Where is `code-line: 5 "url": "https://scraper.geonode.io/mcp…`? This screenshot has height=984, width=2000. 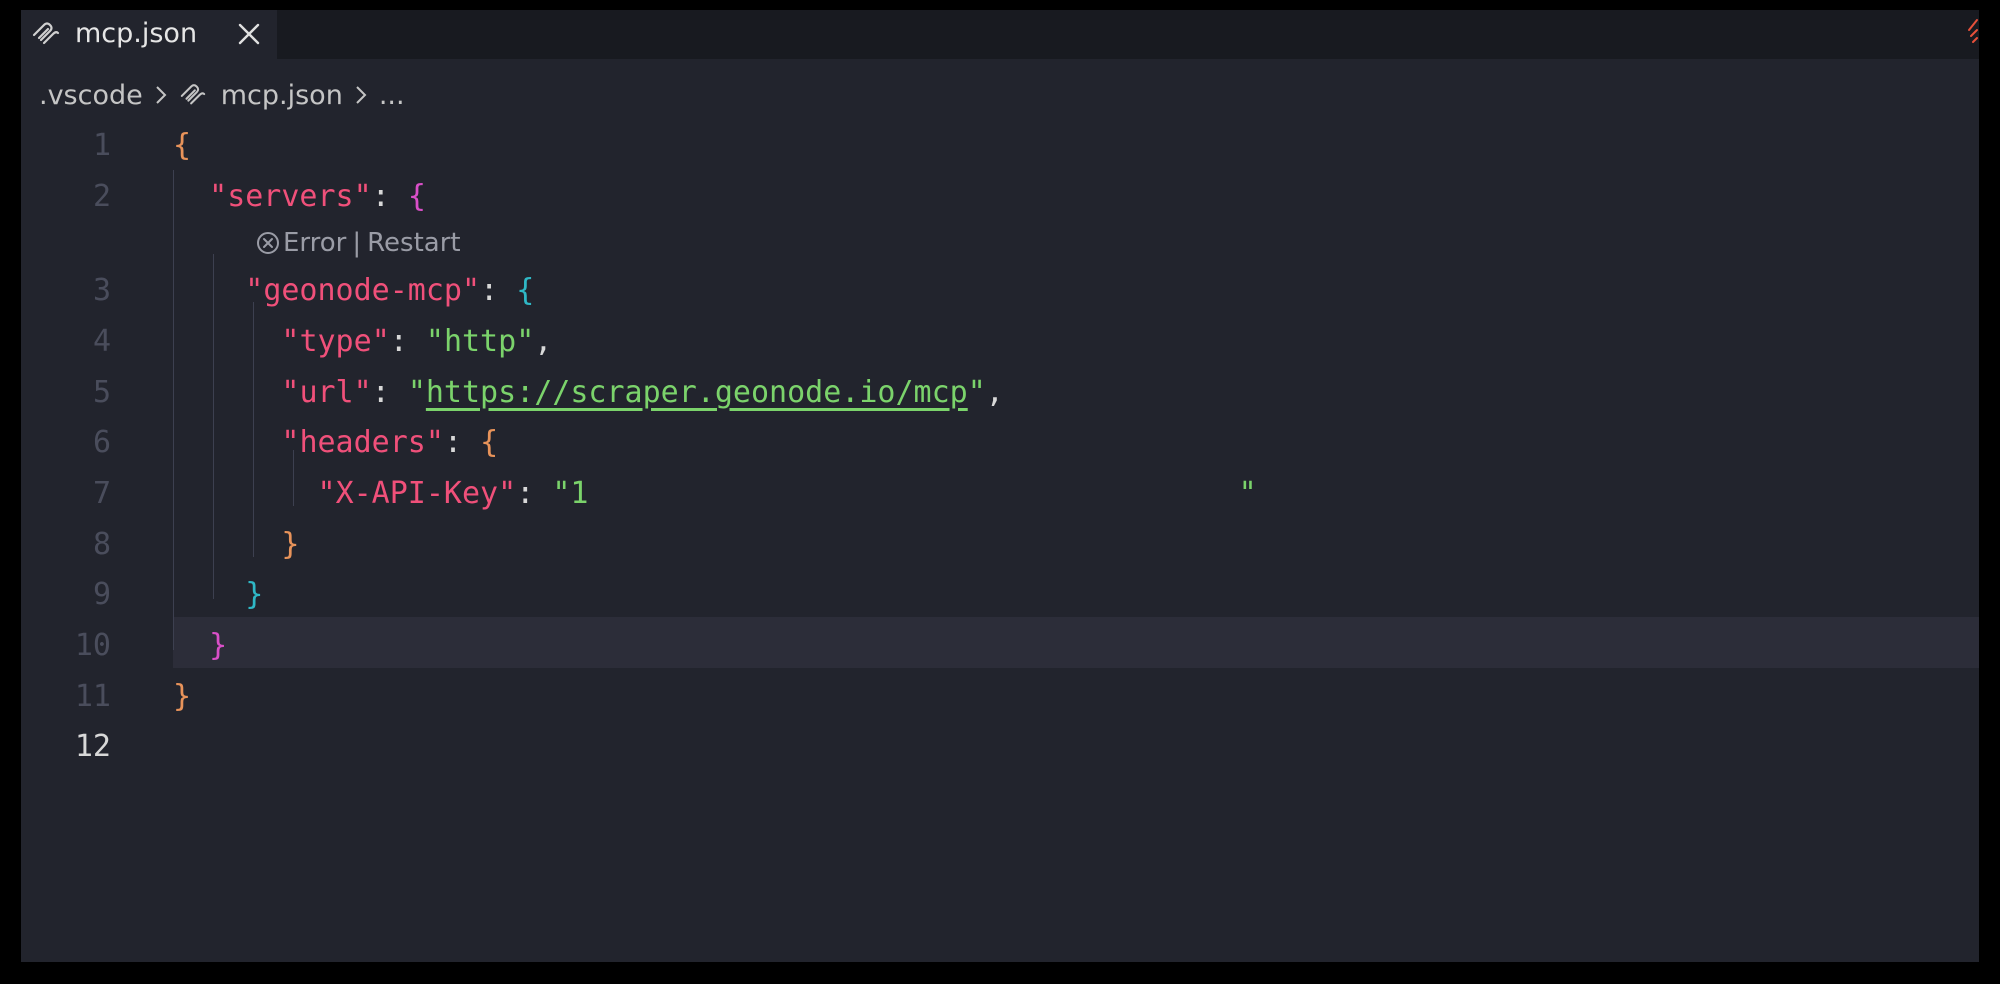 code-line: 5 "url": "https://scraper.geonode.io/mcp… is located at coordinates (1000, 392).